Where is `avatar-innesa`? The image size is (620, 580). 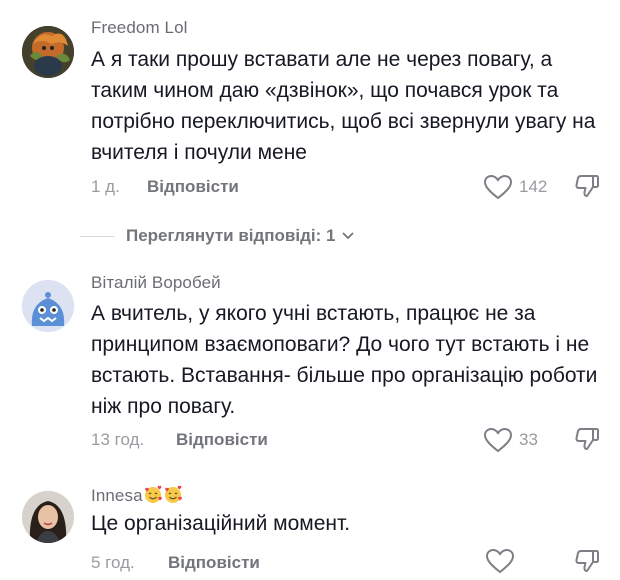
avatar-innesa is located at coordinates (48, 517).